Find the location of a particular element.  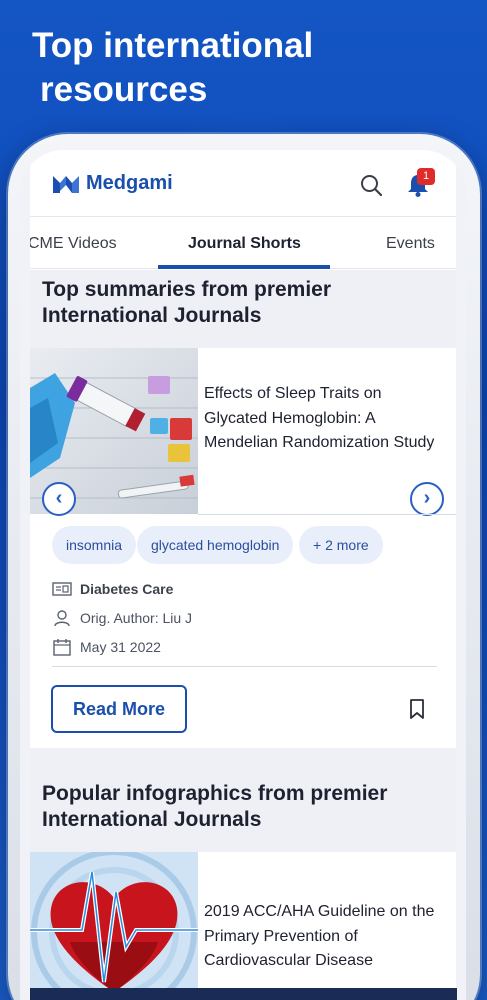

headline-line-1: Top international is located at coordinates (173, 45).